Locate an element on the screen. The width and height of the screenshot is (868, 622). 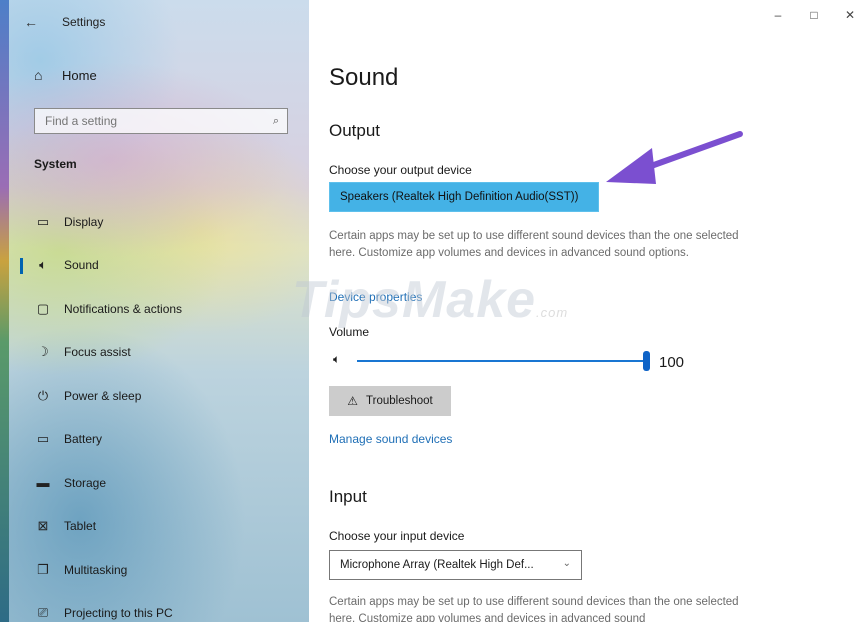
sidebar-item-label: Power & sleep is located at coordinates (103, 395).